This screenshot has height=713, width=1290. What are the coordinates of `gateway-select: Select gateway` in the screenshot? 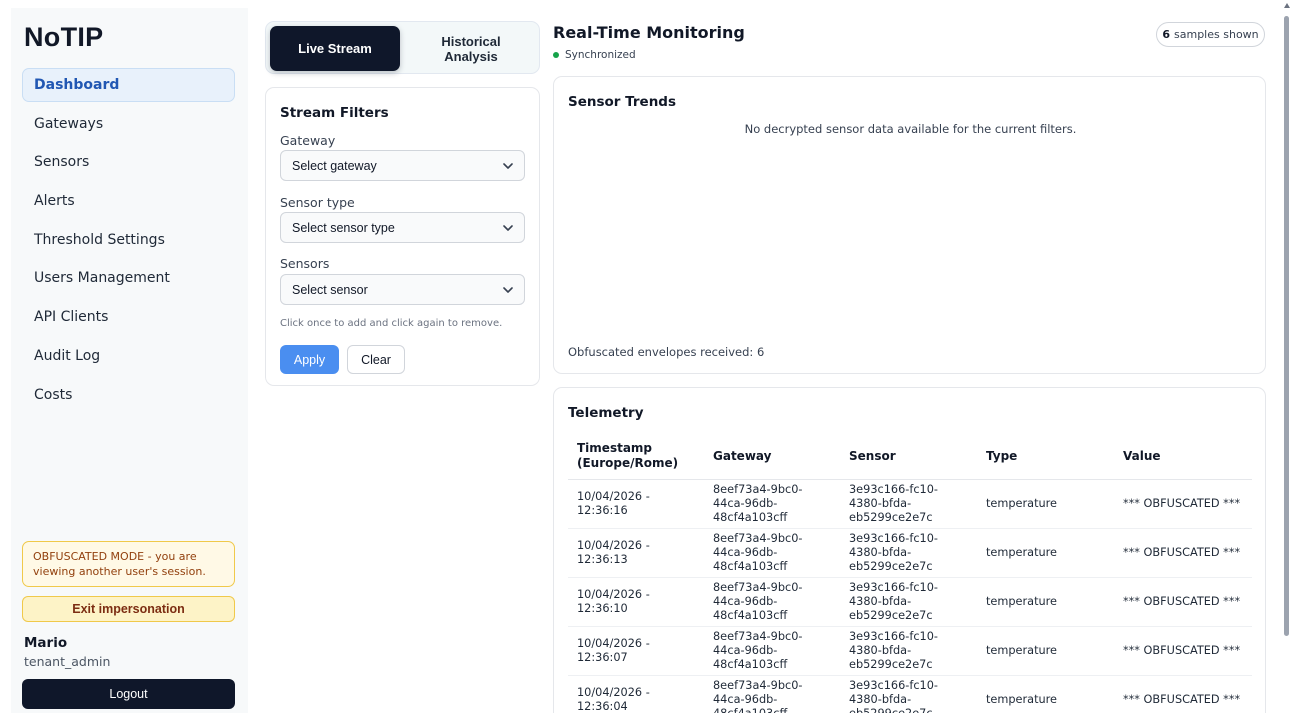 It's located at (402, 165).